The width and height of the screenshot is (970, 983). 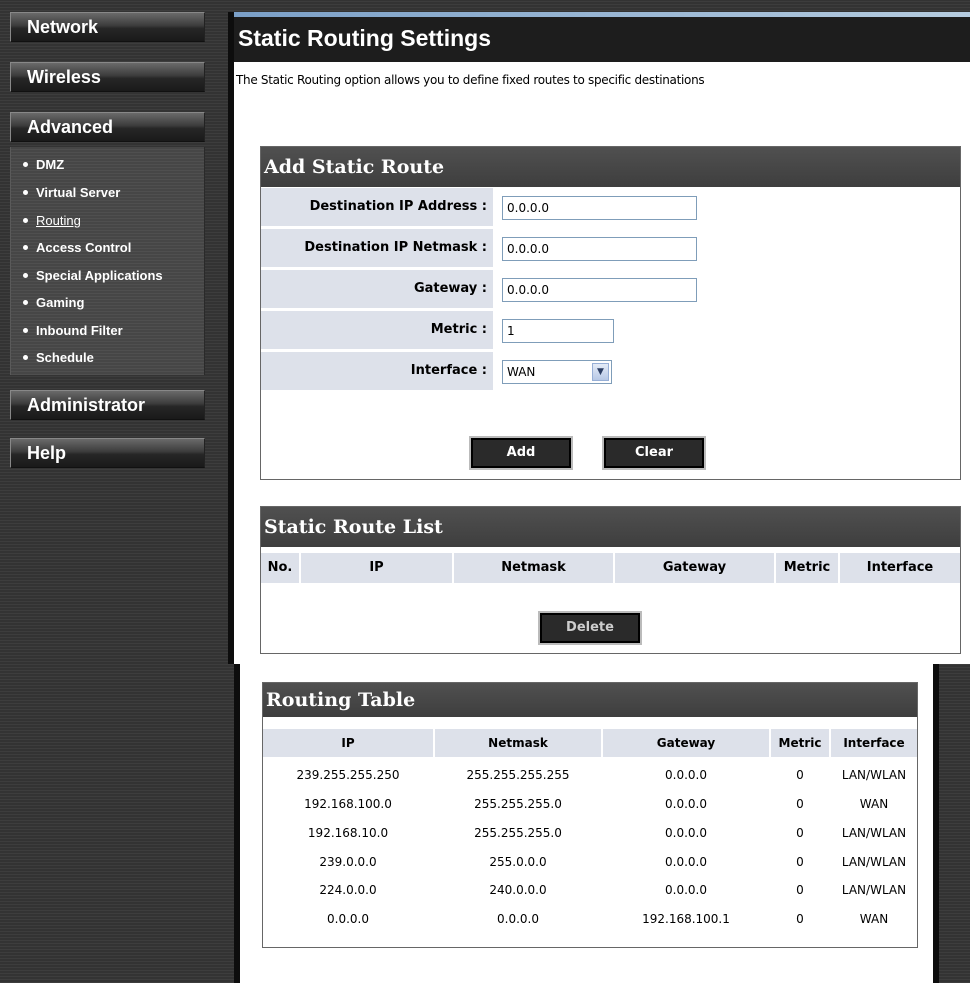 What do you see at coordinates (610, 527) in the screenshot?
I see `static-route-list-heading: Static Route List` at bounding box center [610, 527].